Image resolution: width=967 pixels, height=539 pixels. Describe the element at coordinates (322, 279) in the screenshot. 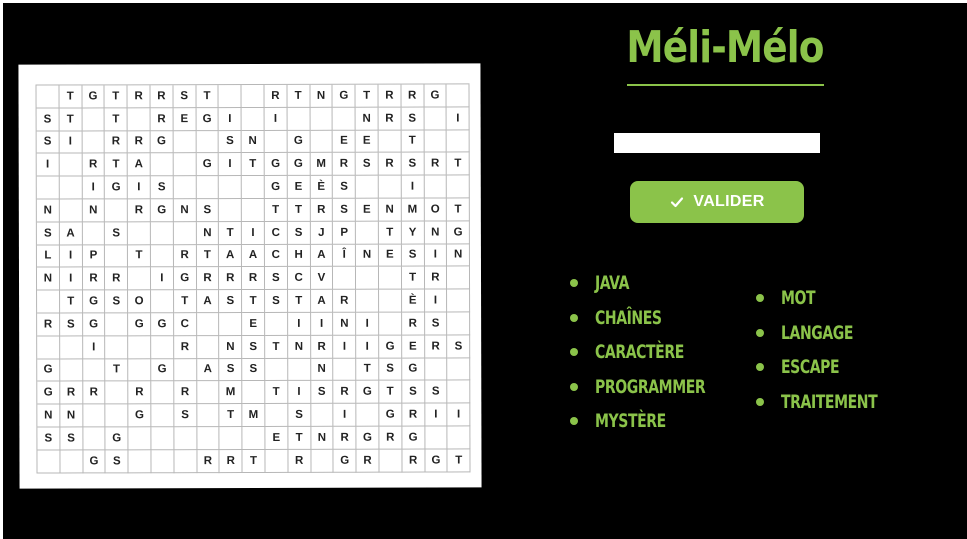

I see `grid-cell: V` at that location.